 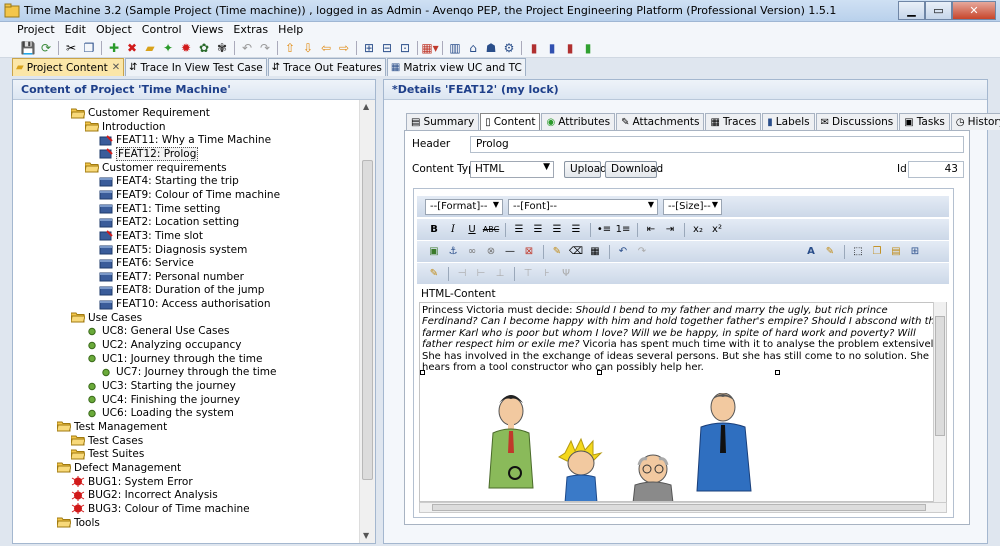 What do you see at coordinates (857, 121) in the screenshot?
I see `tab-discussions: ✉ Discussions` at bounding box center [857, 121].